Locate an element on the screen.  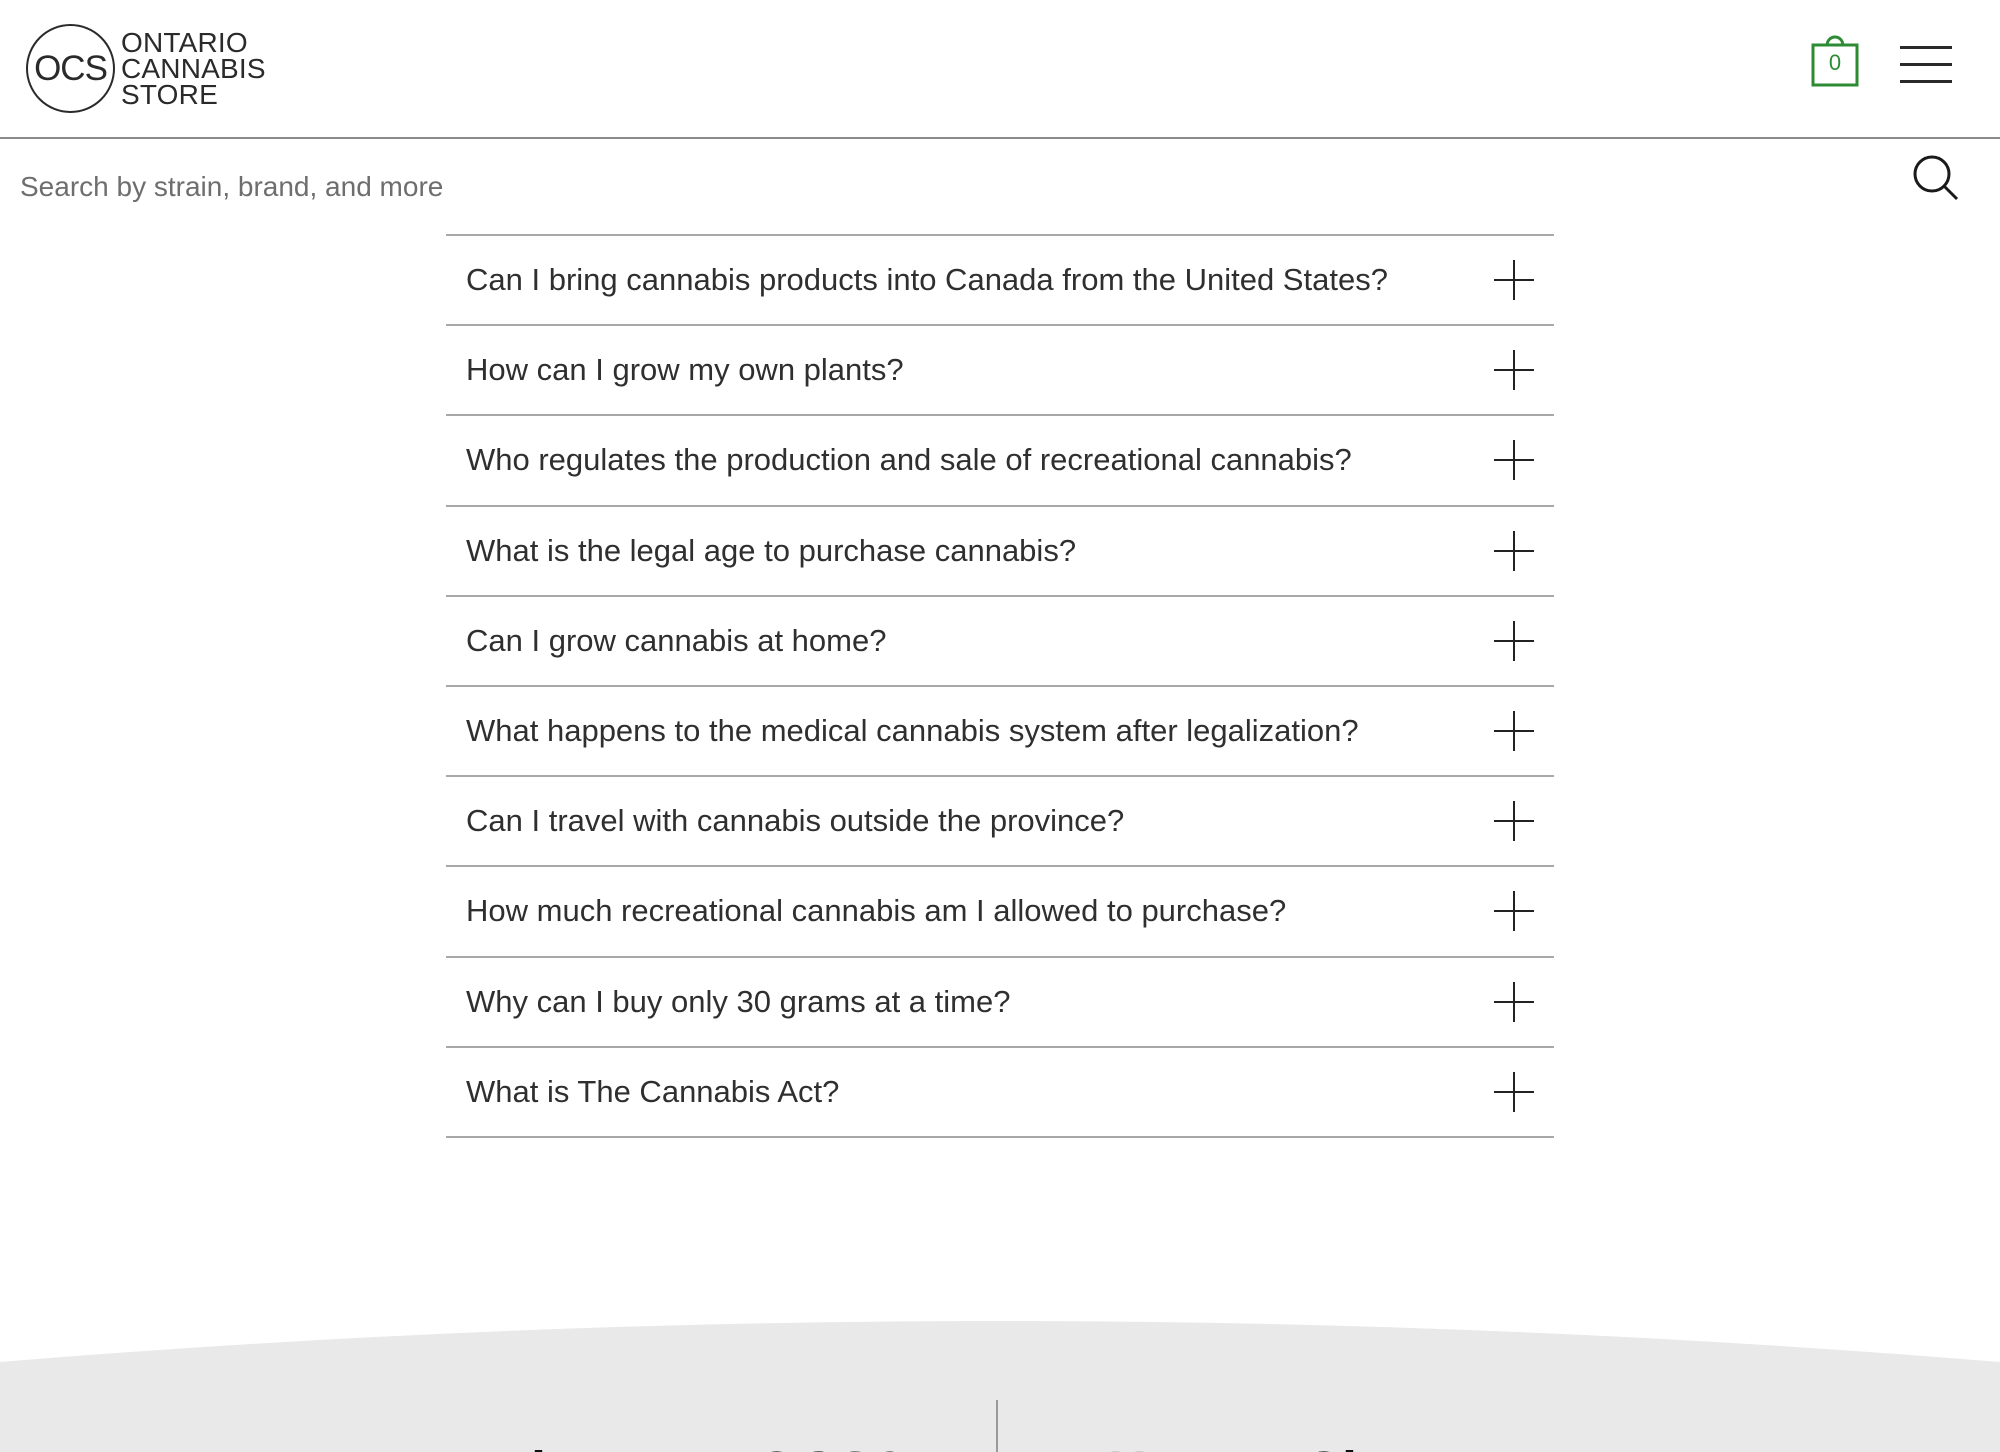
search-input is located at coordinates (945, 187).